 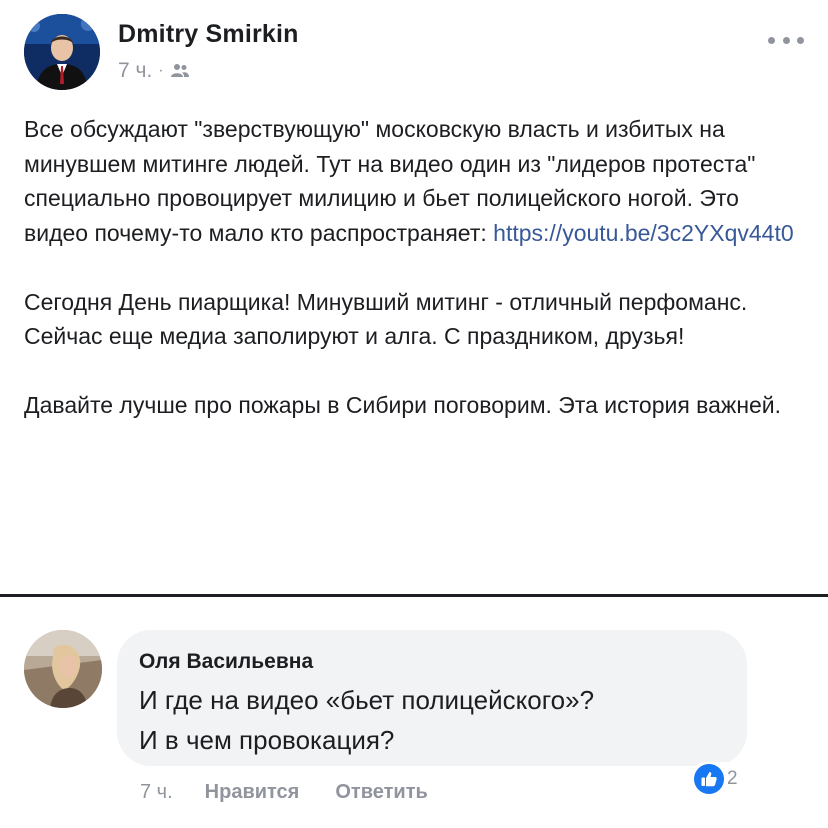 I want to click on more-dots-icon, so click(x=786, y=40).